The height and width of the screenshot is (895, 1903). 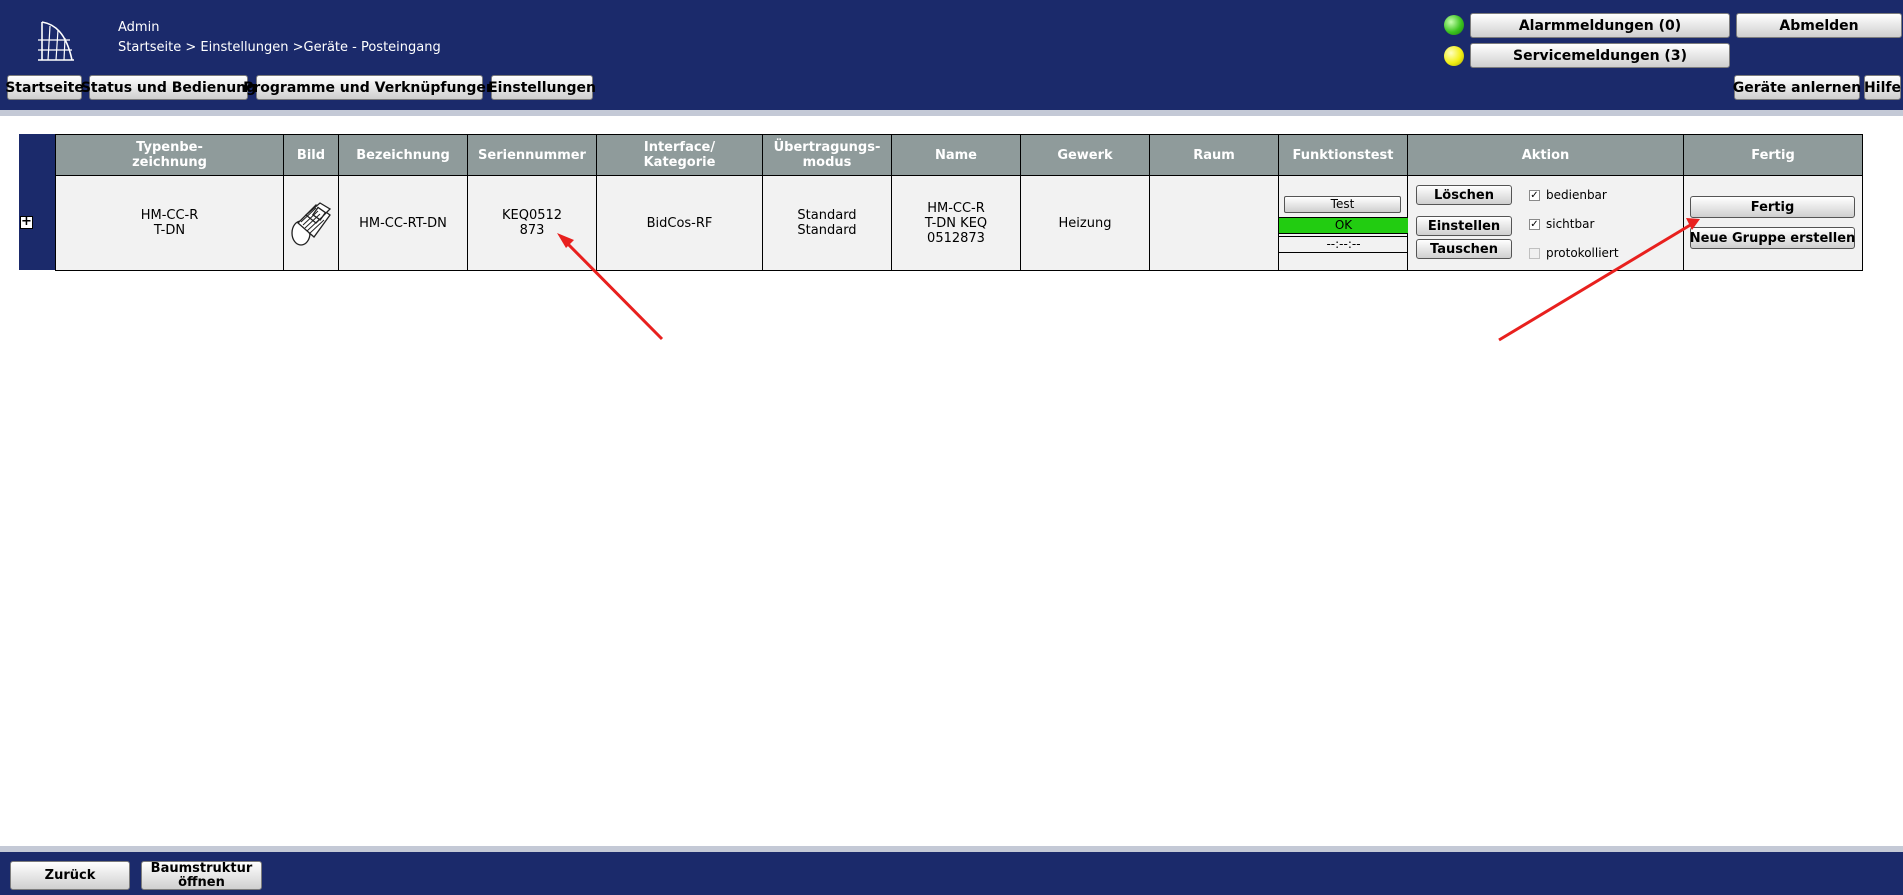 I want to click on service-messages-button: Servicemeldungen (3), so click(x=1600, y=55).